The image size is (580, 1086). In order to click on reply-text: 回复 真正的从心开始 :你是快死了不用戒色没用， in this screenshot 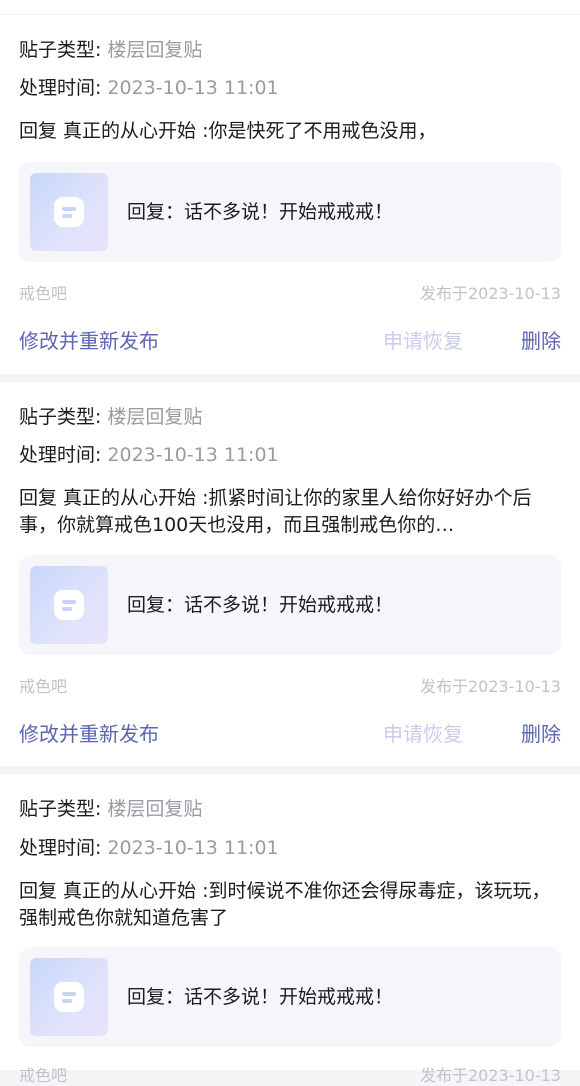, I will do `click(290, 131)`.